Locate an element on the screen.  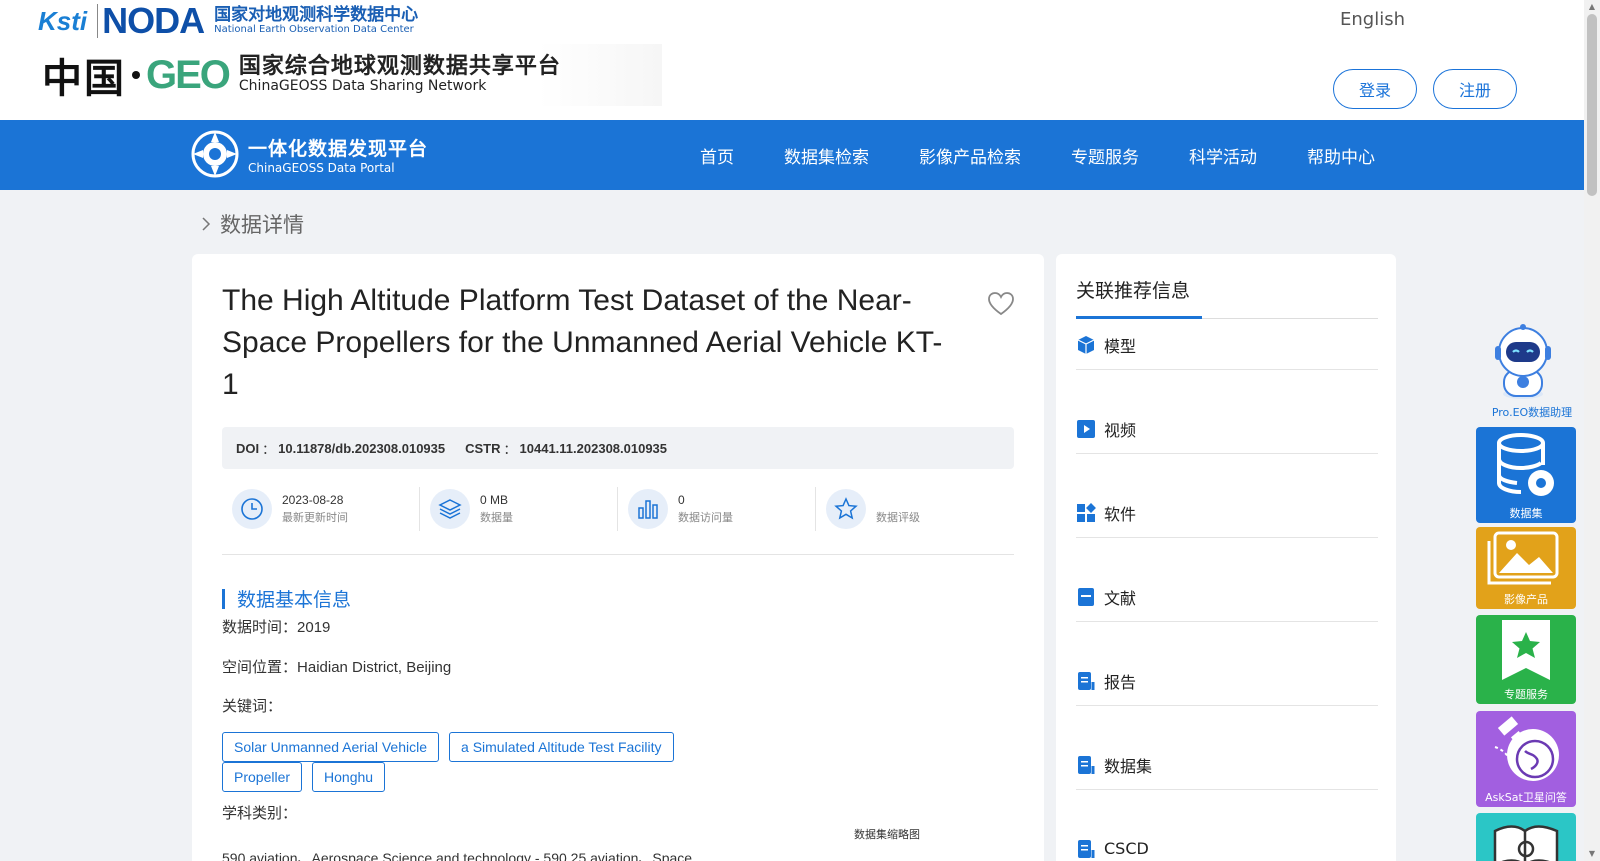
stat-label: 数据访问量 is located at coordinates (705, 517).